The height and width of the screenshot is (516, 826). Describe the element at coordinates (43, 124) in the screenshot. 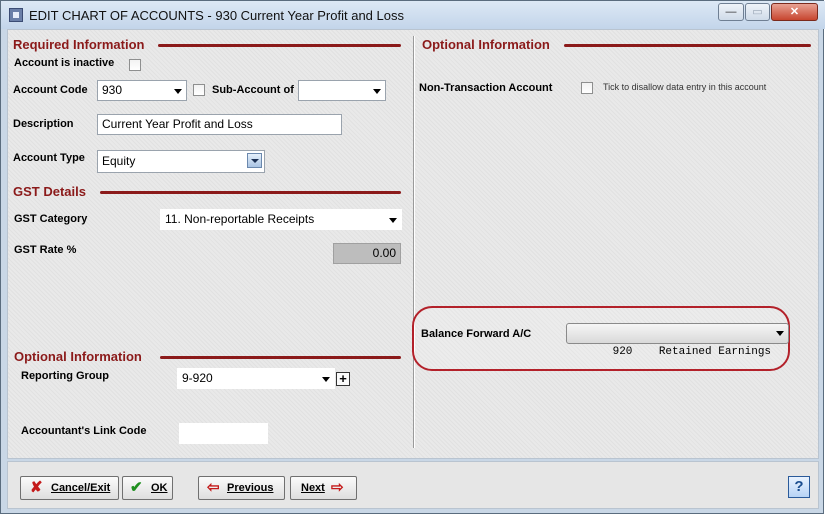

I see `description-label: Description` at that location.